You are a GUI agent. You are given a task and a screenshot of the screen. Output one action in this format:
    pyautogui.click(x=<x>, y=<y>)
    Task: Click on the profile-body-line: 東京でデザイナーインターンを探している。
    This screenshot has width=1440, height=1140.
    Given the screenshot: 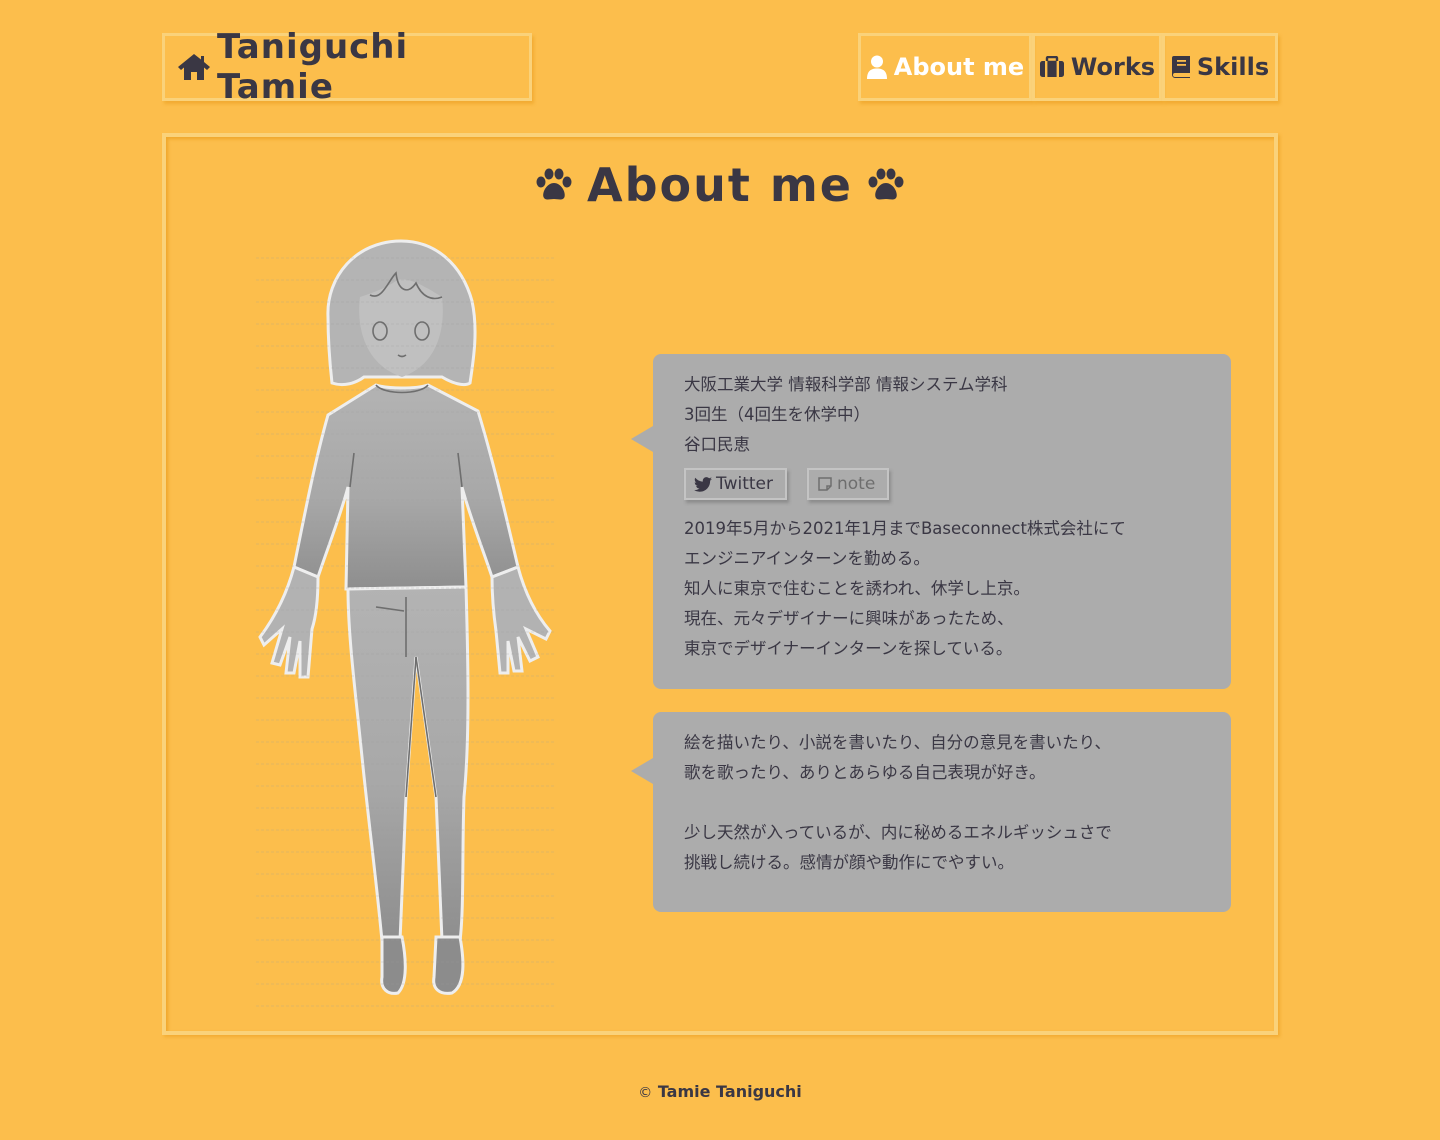 What is the action you would take?
    pyautogui.click(x=848, y=648)
    